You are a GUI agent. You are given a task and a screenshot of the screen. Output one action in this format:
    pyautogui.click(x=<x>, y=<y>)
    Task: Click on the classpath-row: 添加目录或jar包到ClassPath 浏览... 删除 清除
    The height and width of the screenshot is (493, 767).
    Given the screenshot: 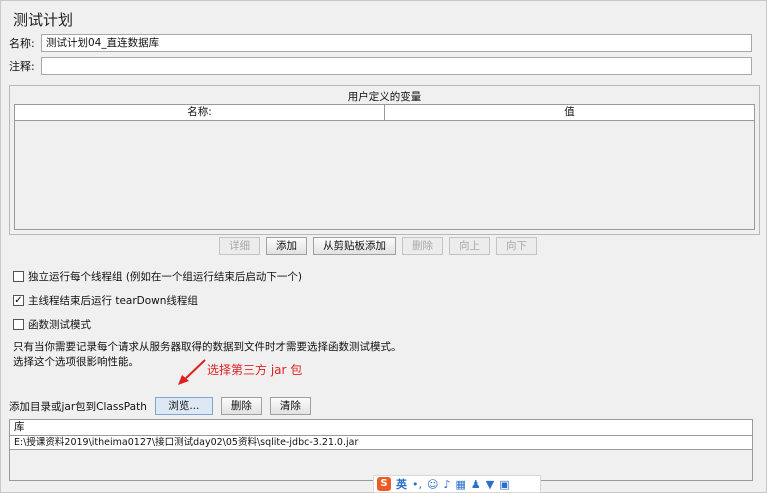 What is the action you would take?
    pyautogui.click(x=160, y=406)
    